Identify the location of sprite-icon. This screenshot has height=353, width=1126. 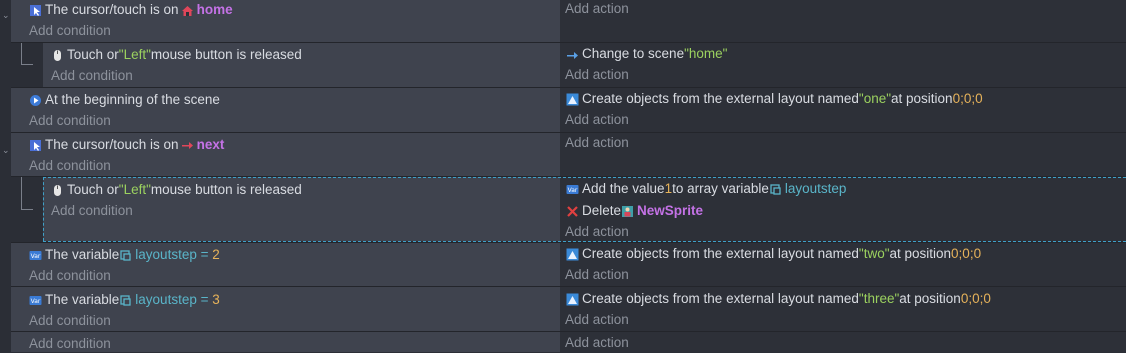
(627, 211).